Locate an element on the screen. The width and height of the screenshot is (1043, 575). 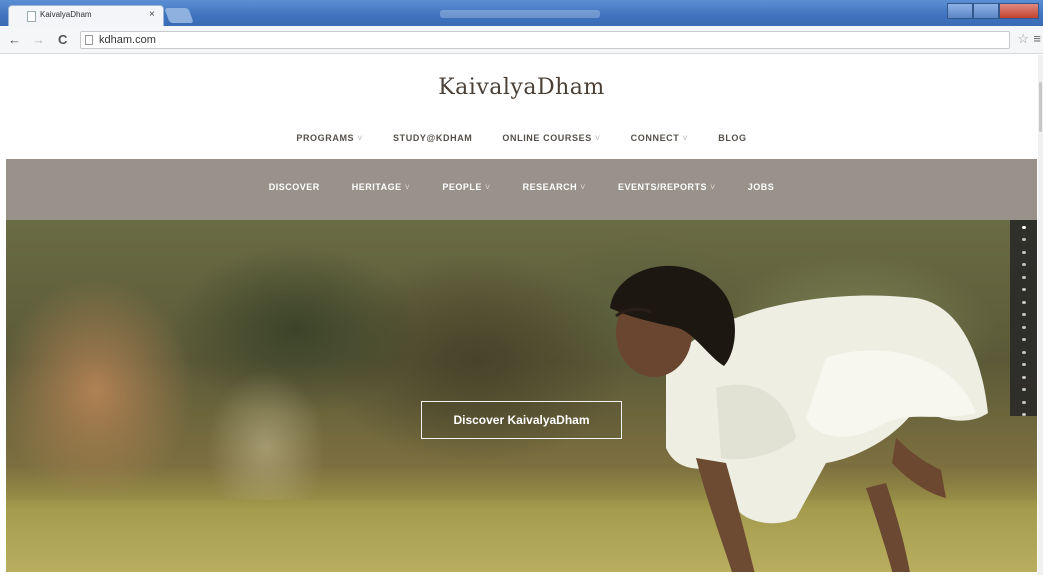
top-nav-item-connect: CONNECT ˅ is located at coordinates (660, 138).